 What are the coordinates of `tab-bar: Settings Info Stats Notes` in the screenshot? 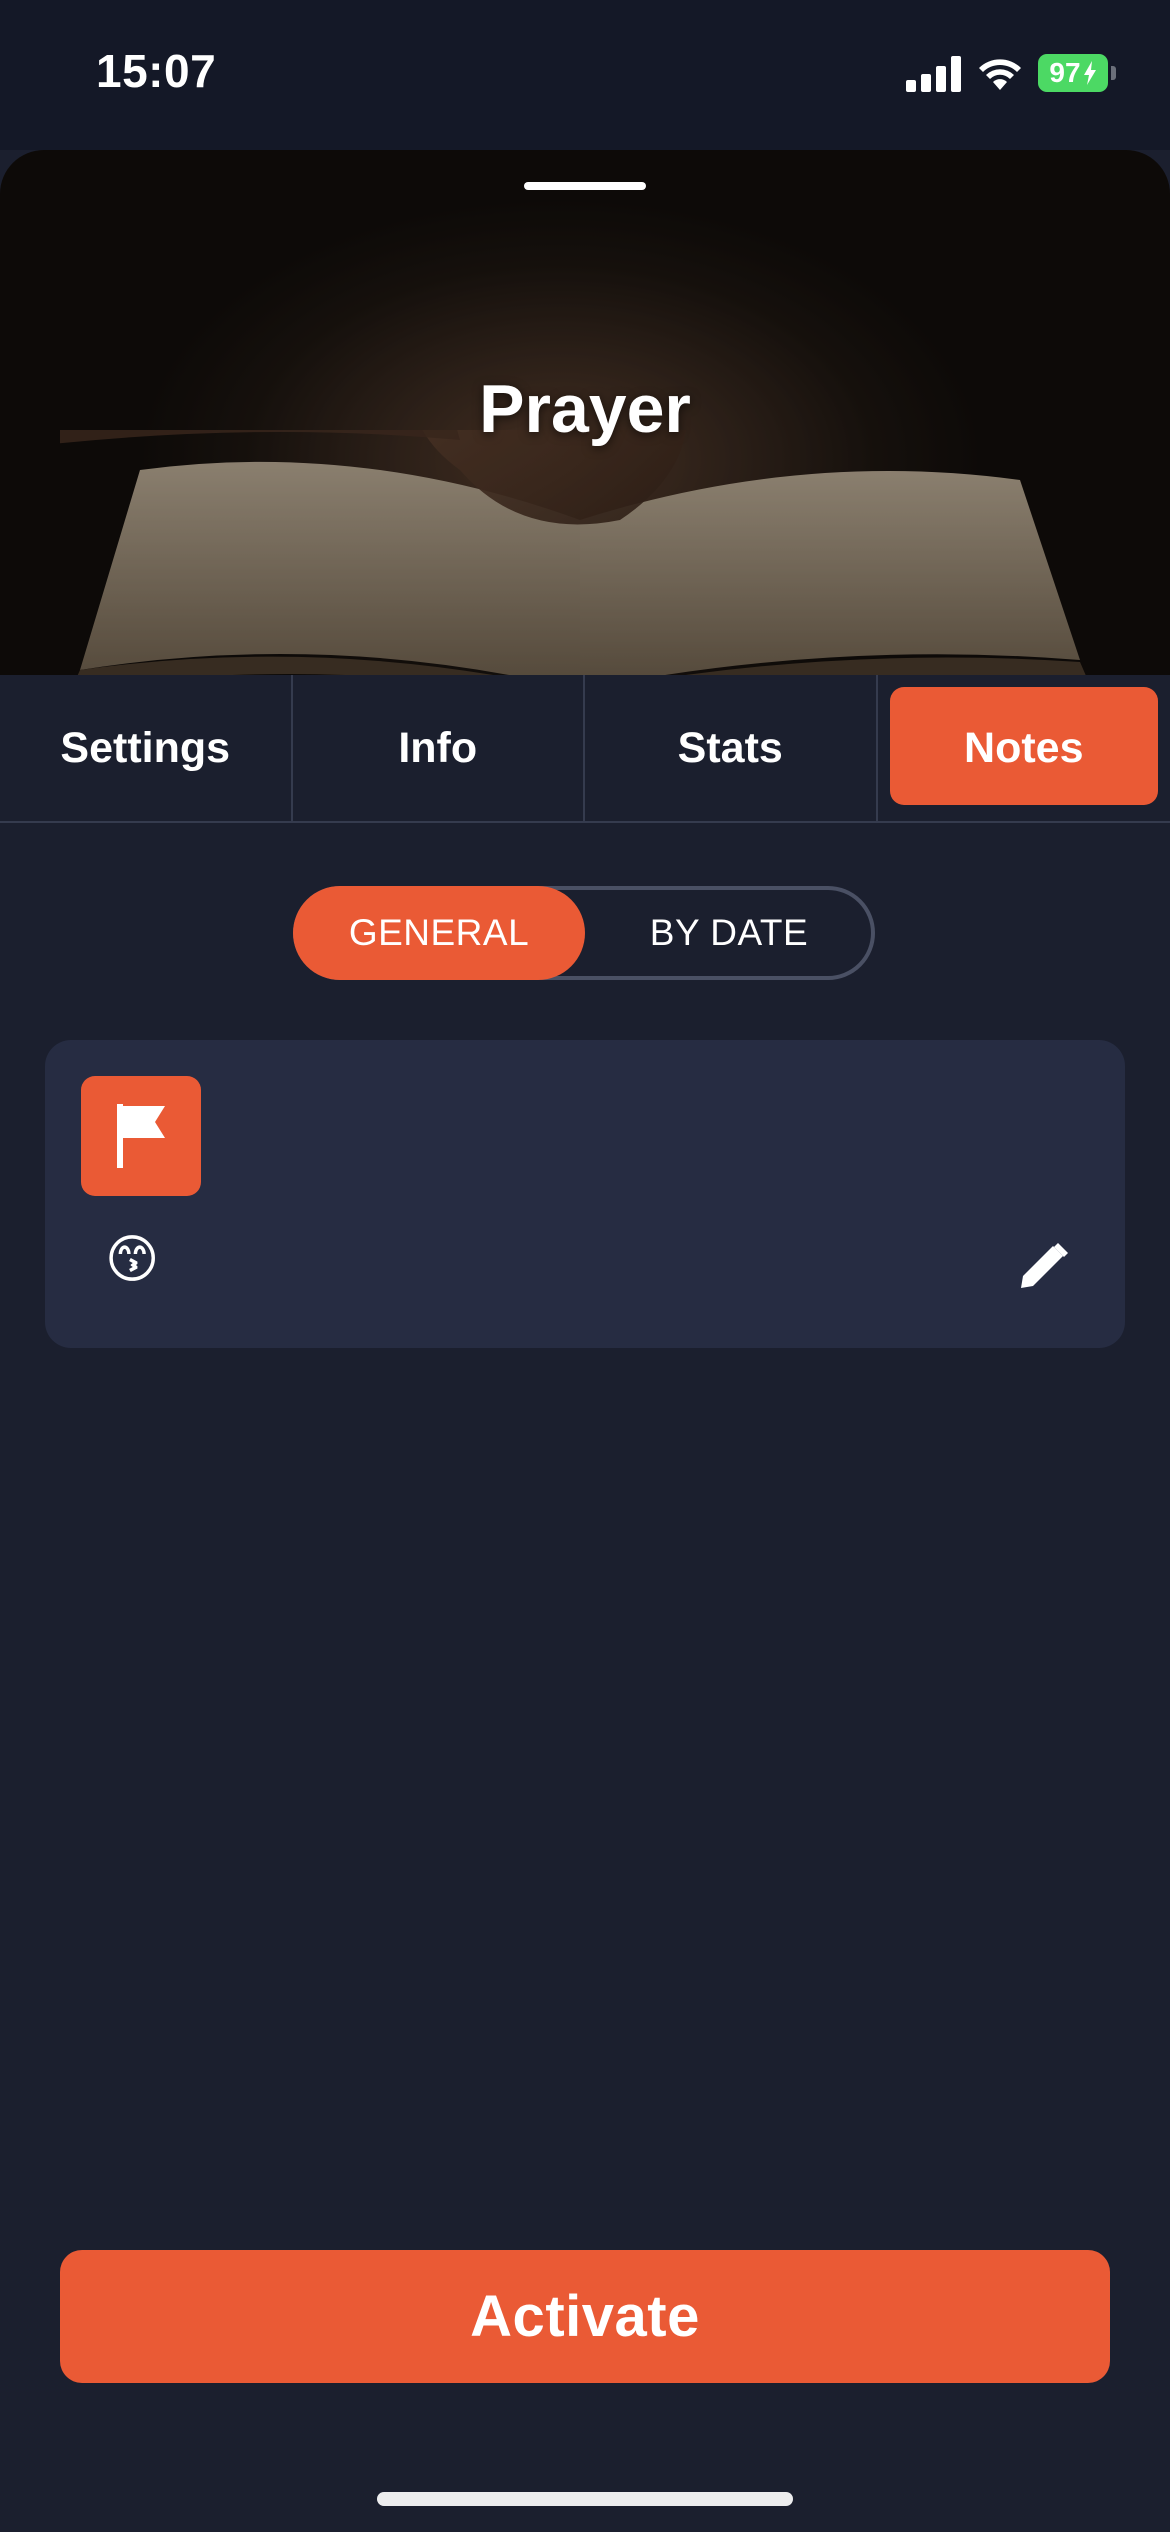 It's located at (585, 749).